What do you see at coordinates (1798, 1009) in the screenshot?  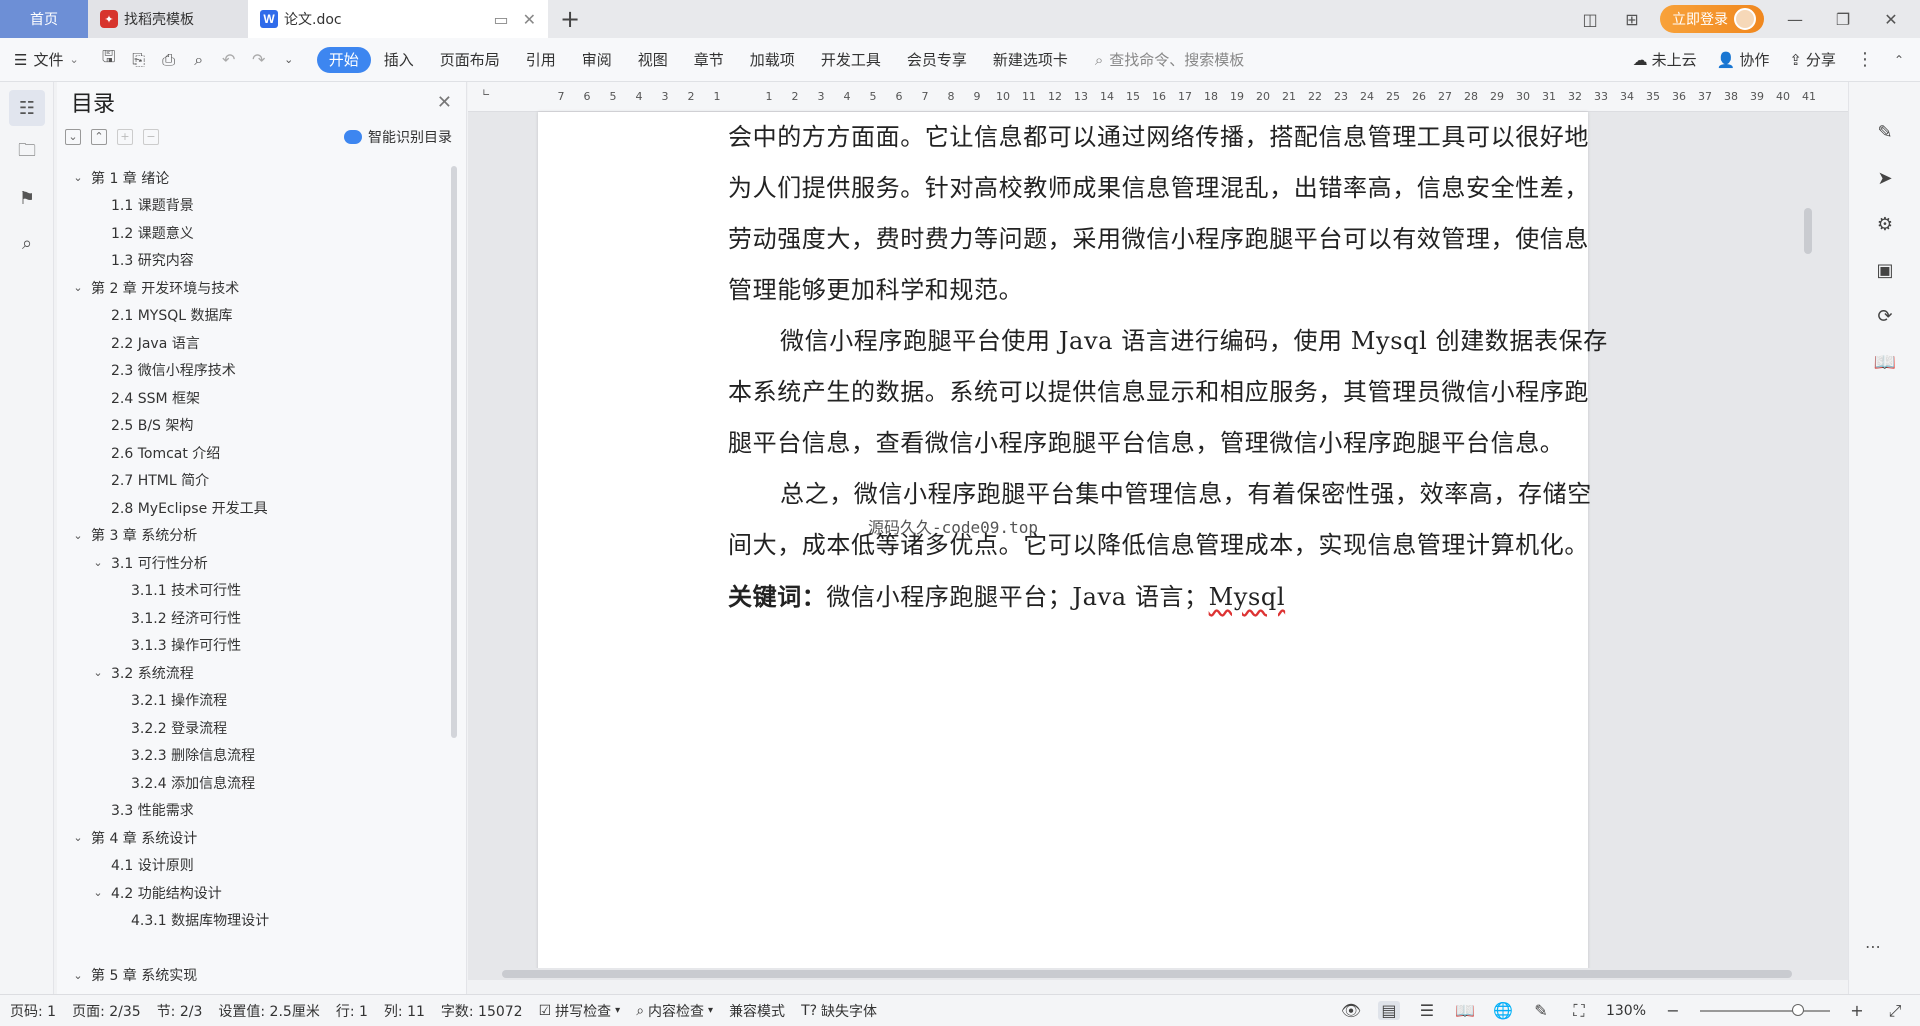 I see `zoom-slider-knob` at bounding box center [1798, 1009].